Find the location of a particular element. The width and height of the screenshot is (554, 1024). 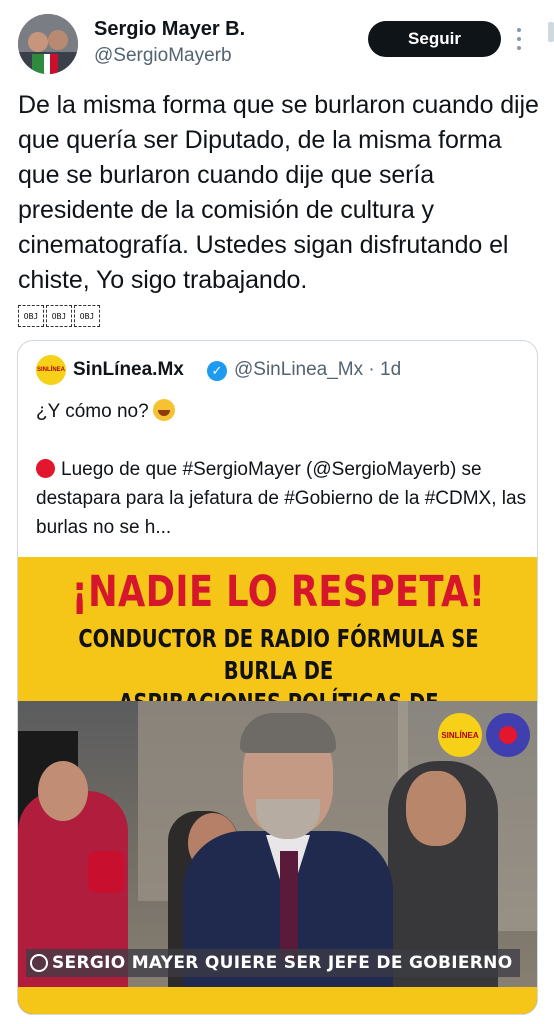

follow-button: Seguir is located at coordinates (434, 39).